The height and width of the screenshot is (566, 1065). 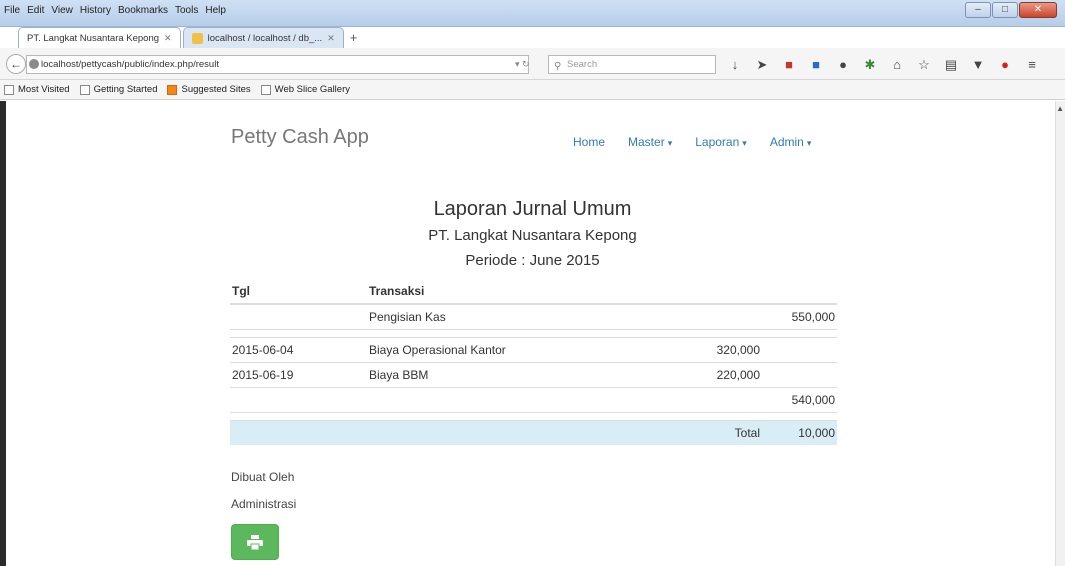 I want to click on nav-home: Home, so click(x=589, y=142).